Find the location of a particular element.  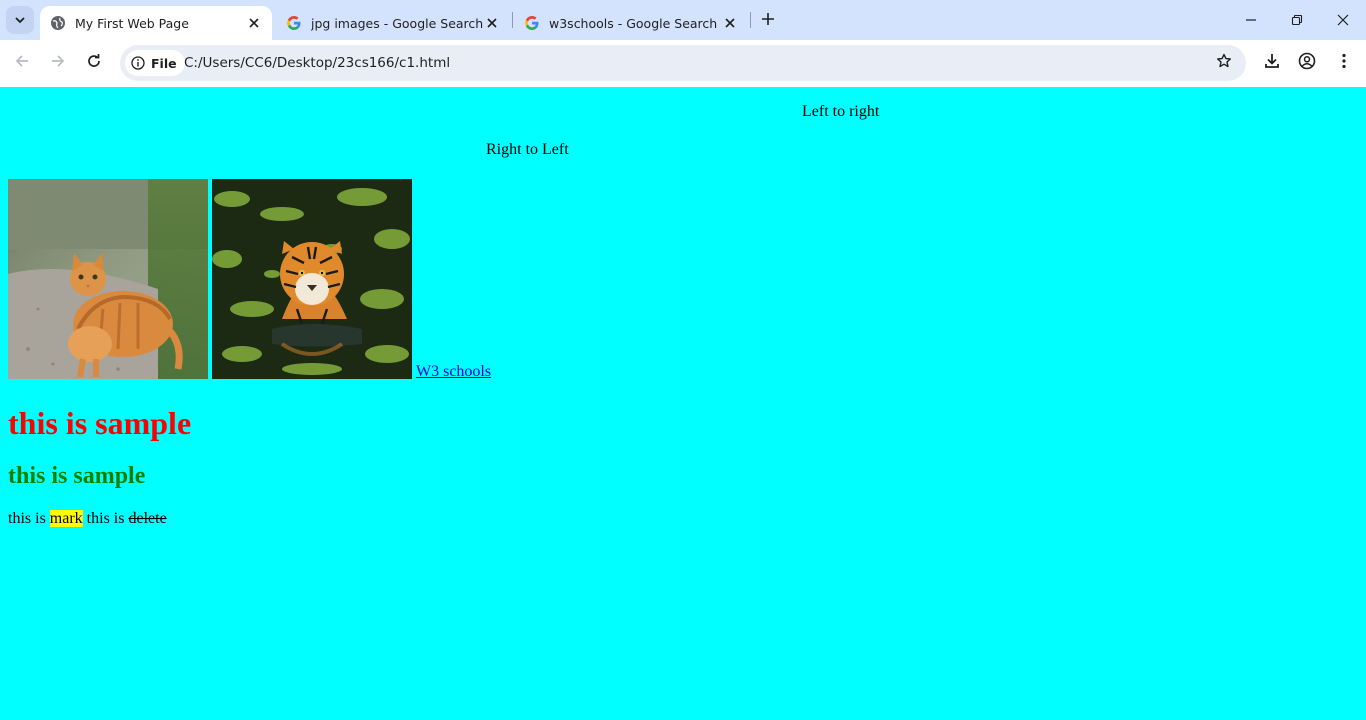

tiger-image is located at coordinates (312, 279).